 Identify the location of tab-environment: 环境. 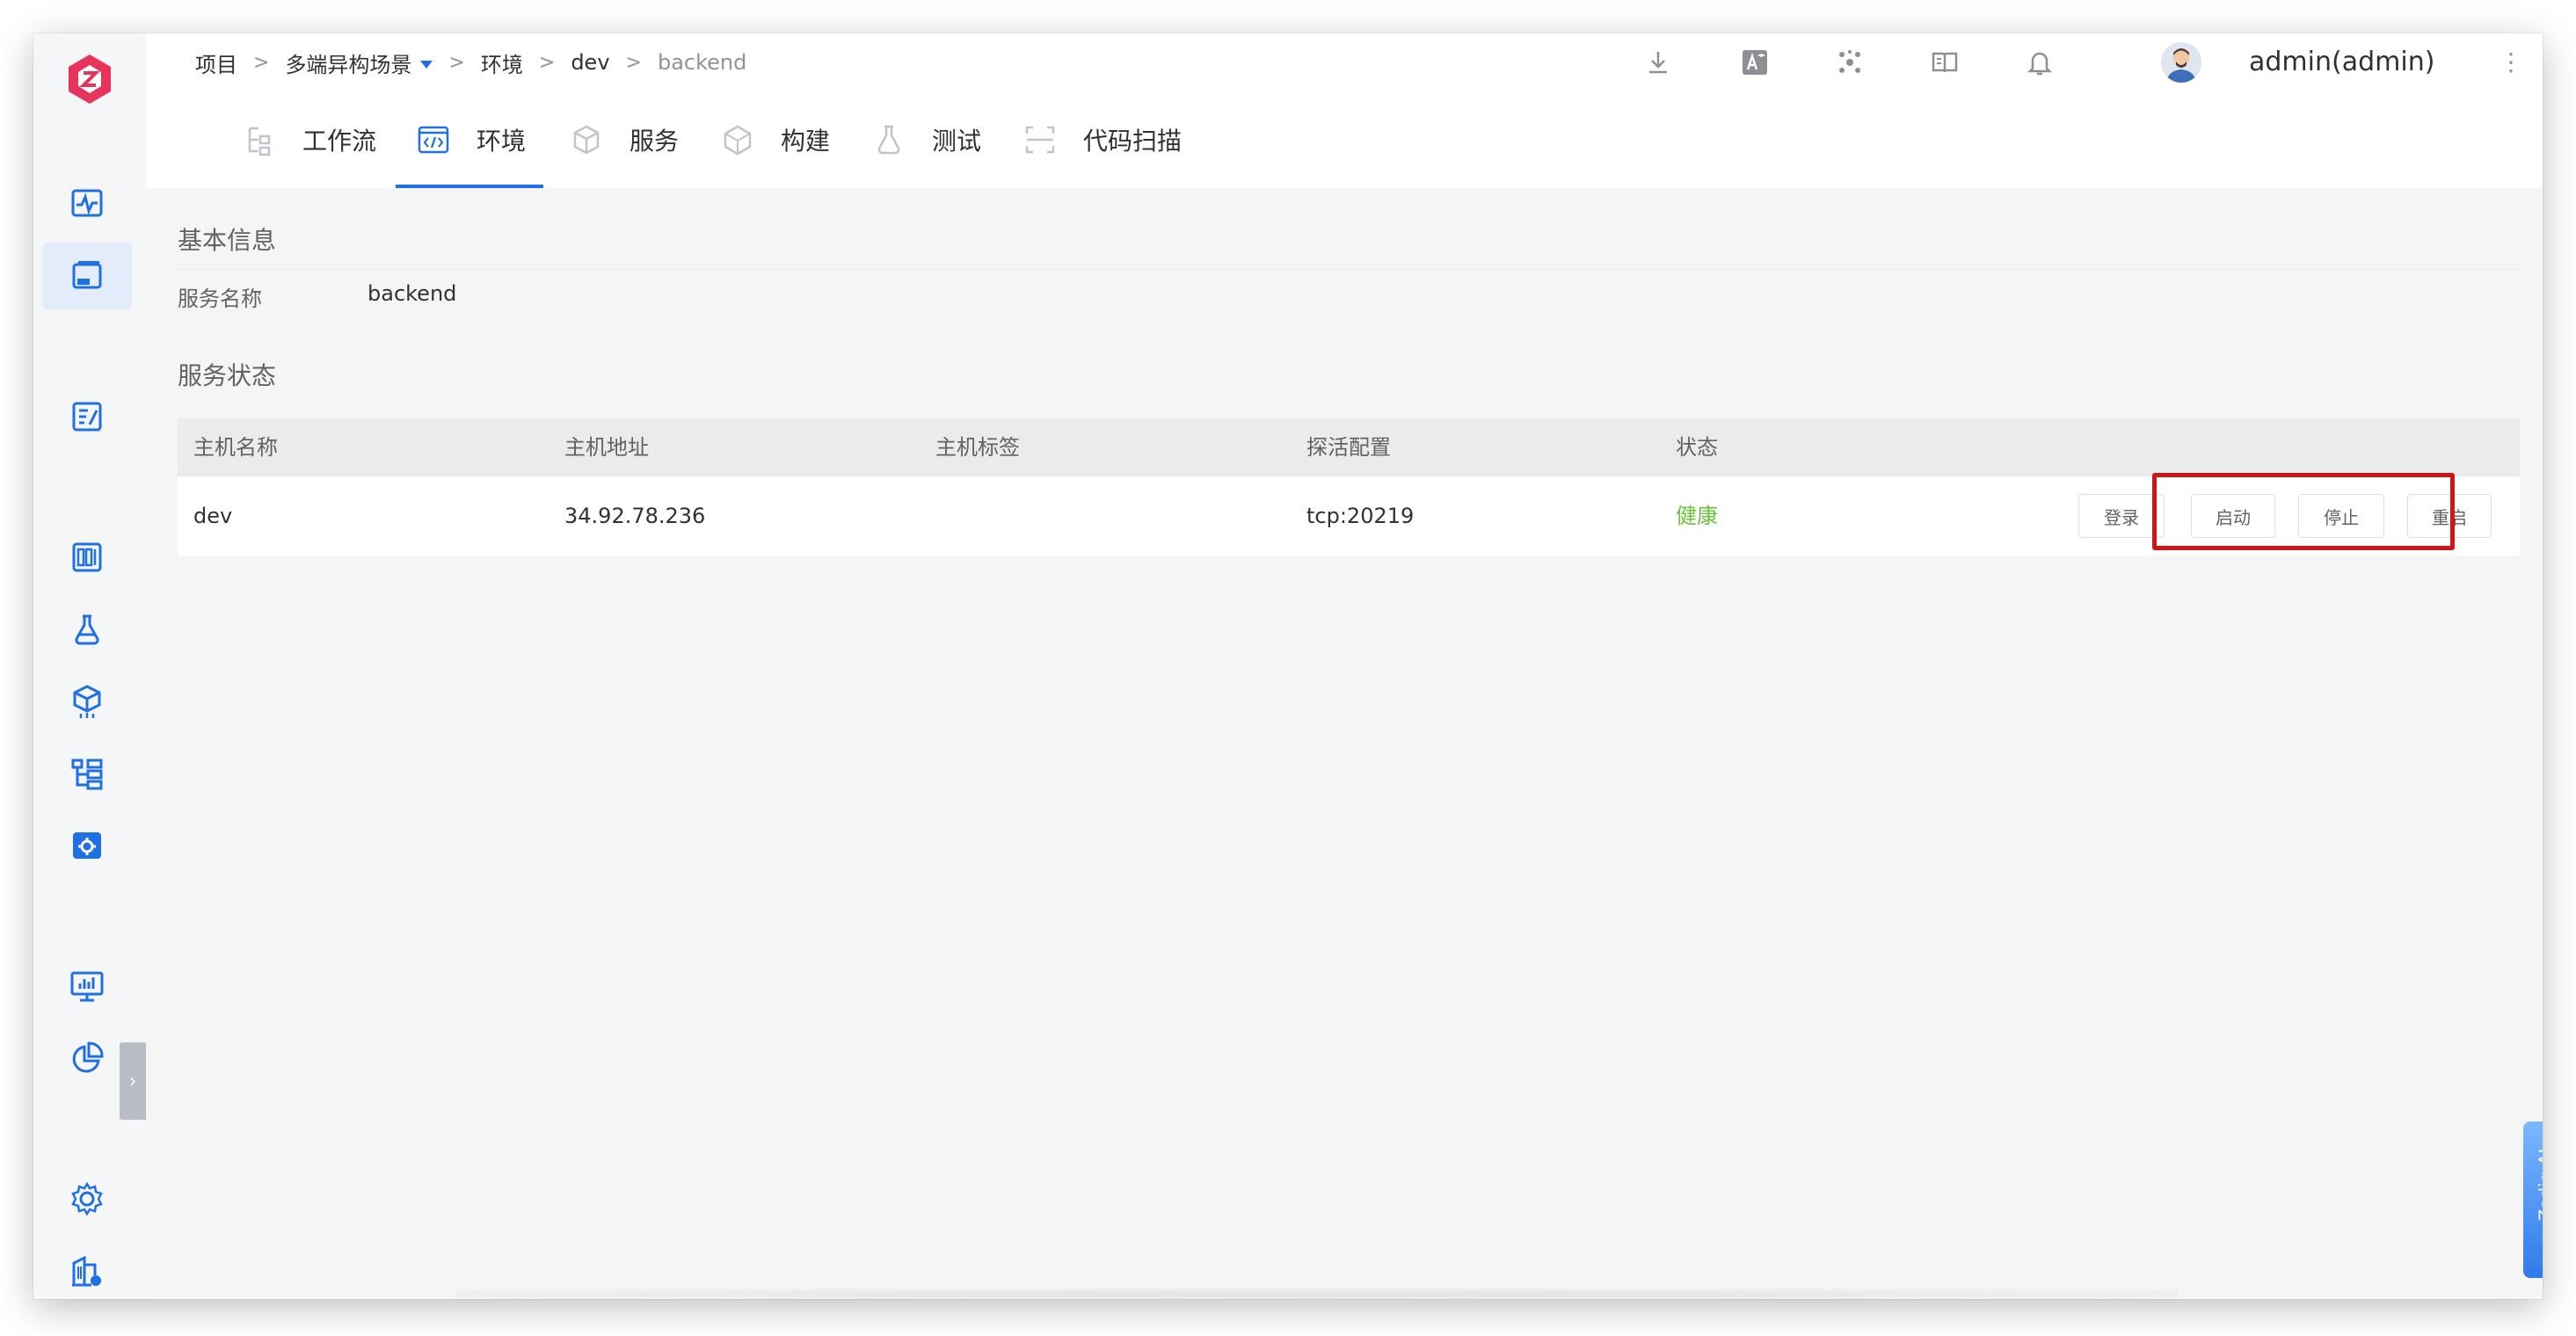
(470, 139).